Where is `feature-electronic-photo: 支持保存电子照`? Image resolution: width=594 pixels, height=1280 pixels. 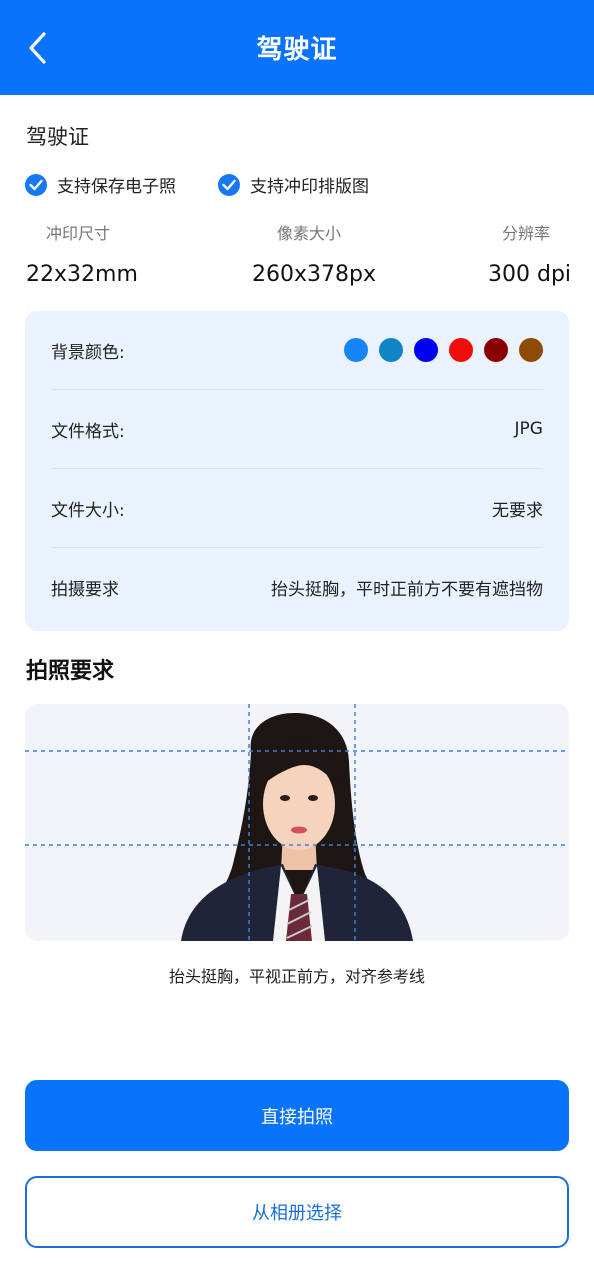
feature-electronic-photo: 支持保存电子照 is located at coordinates (100, 184).